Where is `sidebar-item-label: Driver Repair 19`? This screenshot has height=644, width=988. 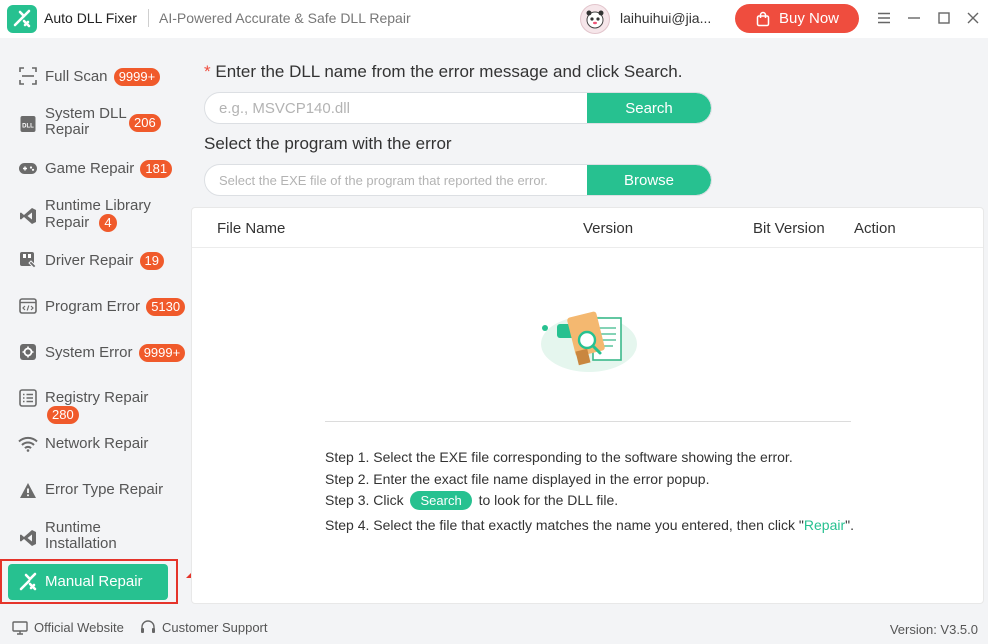
sidebar-item-label: Driver Repair 19 is located at coordinates (104, 261).